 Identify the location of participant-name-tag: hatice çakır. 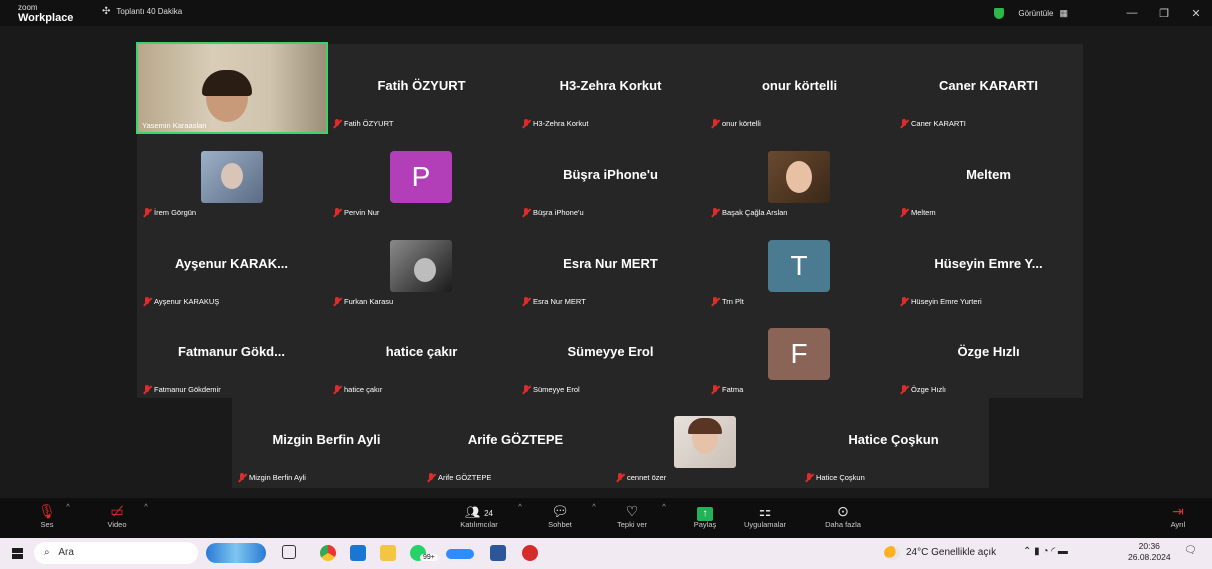
(357, 389).